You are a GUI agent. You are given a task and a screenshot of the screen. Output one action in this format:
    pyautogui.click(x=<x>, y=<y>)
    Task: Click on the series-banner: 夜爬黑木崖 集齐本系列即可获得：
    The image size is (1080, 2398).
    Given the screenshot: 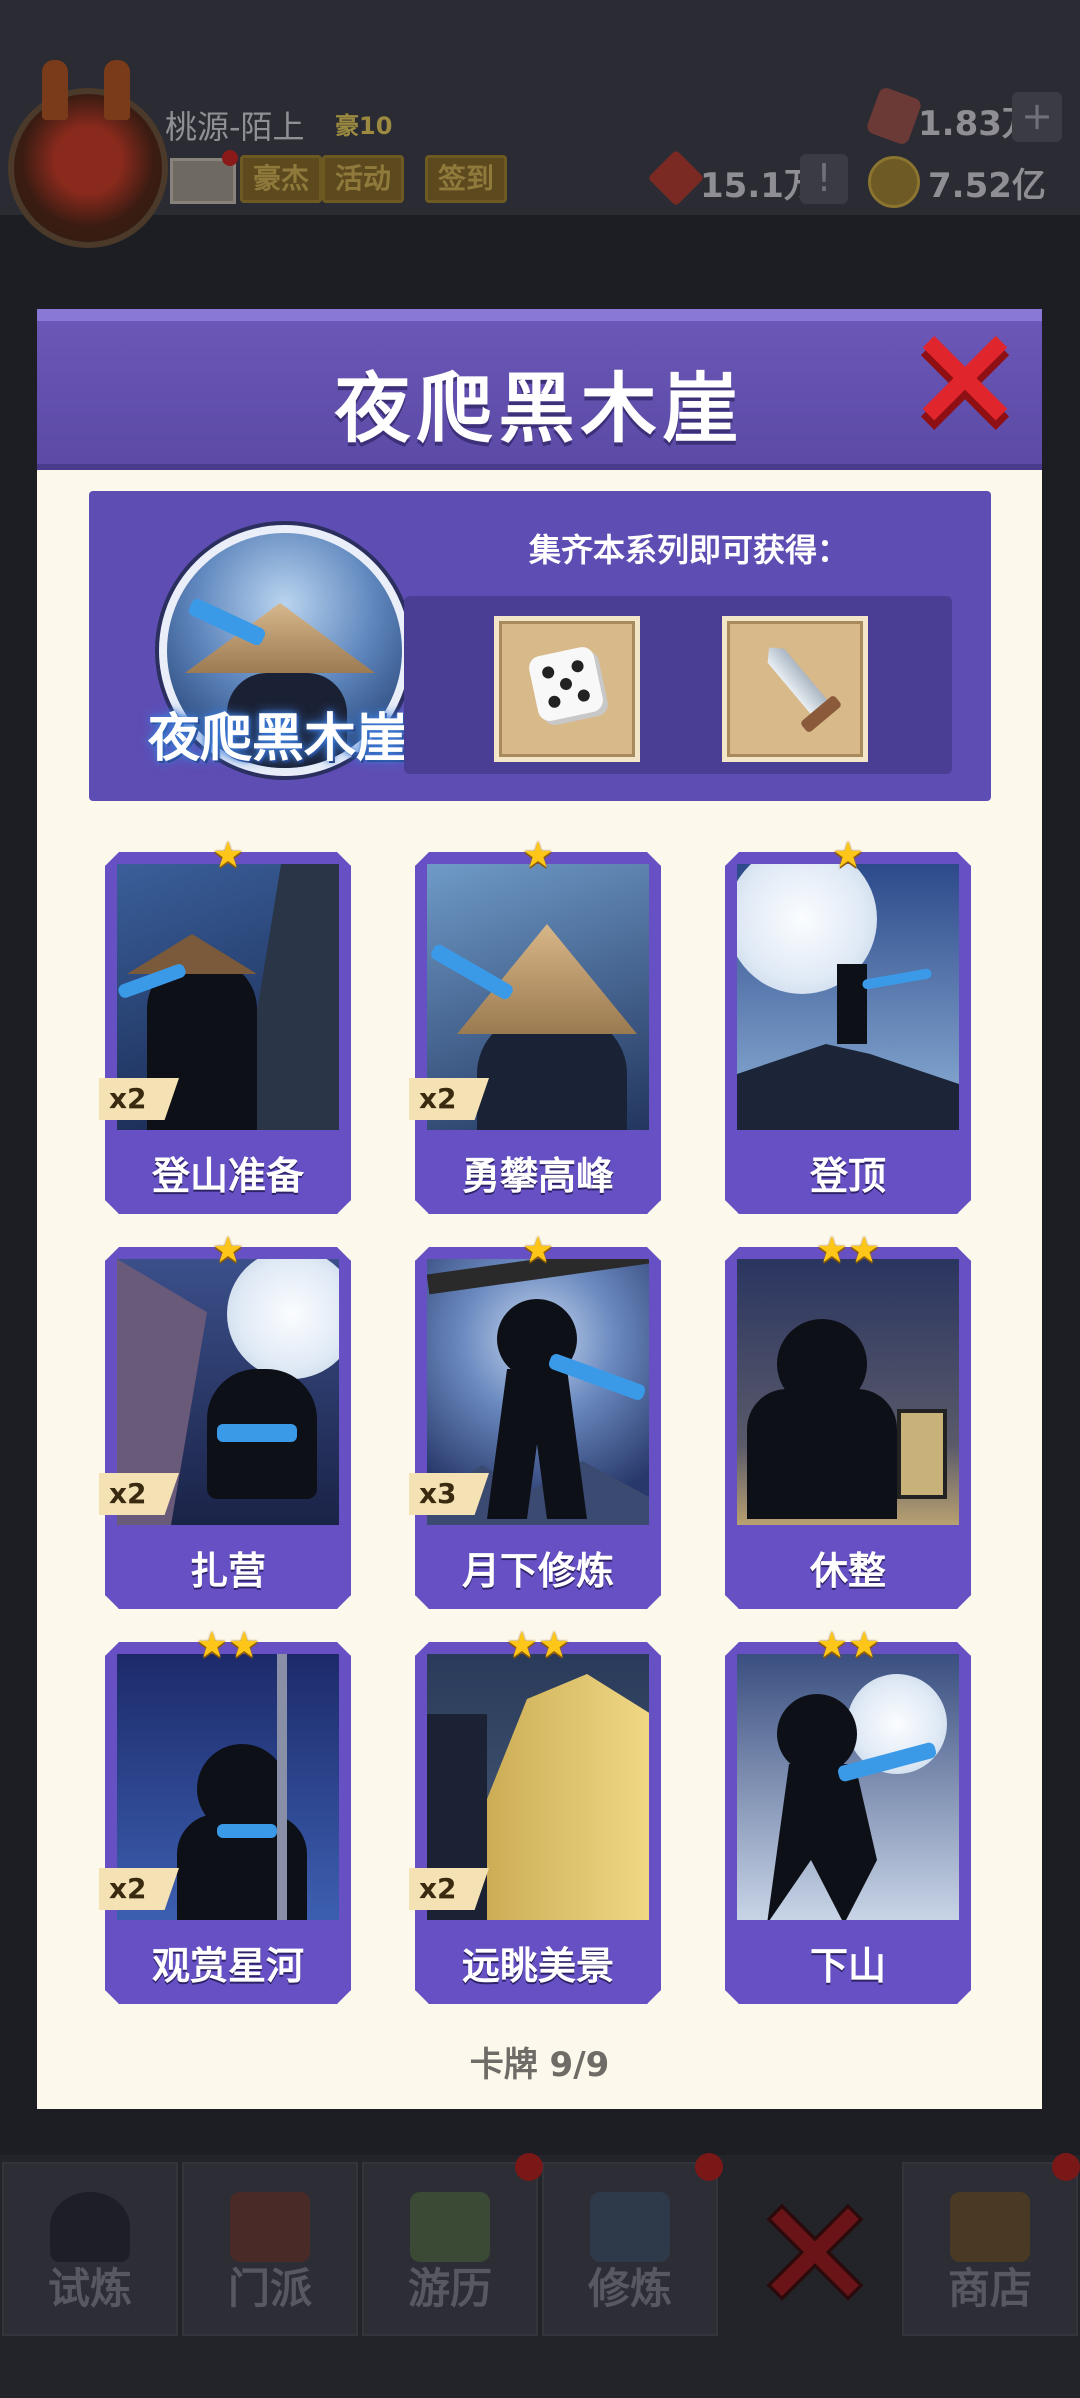 What is the action you would take?
    pyautogui.click(x=540, y=646)
    